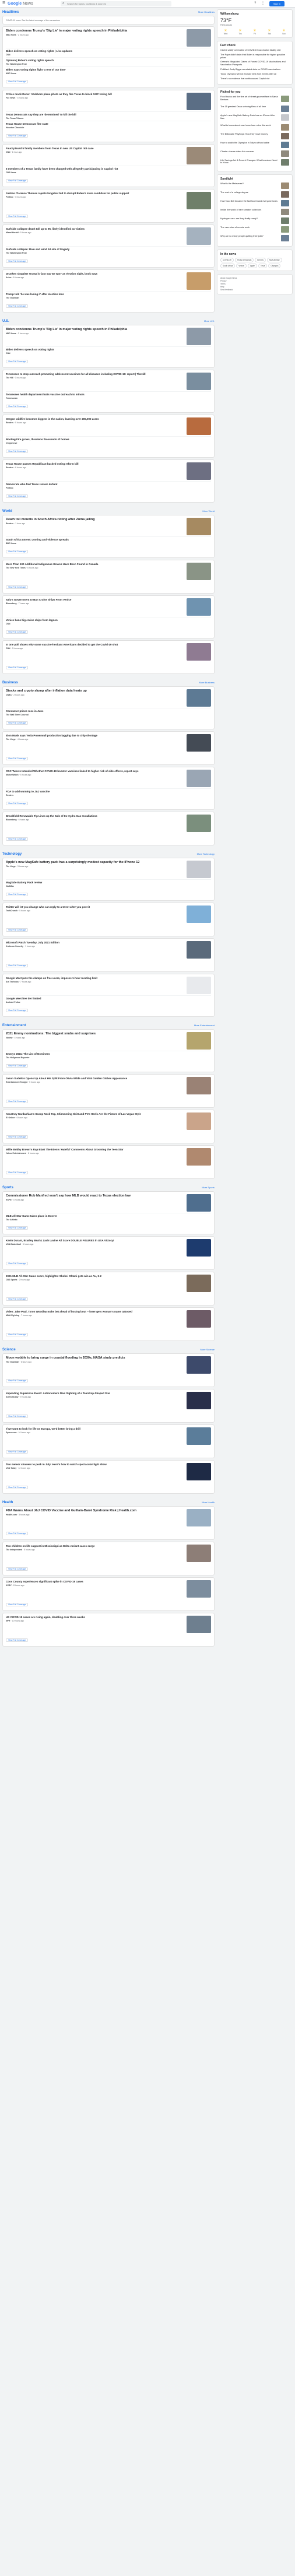  What do you see at coordinates (206, 11) in the screenshot?
I see `section-more-link: More Headlines` at bounding box center [206, 11].